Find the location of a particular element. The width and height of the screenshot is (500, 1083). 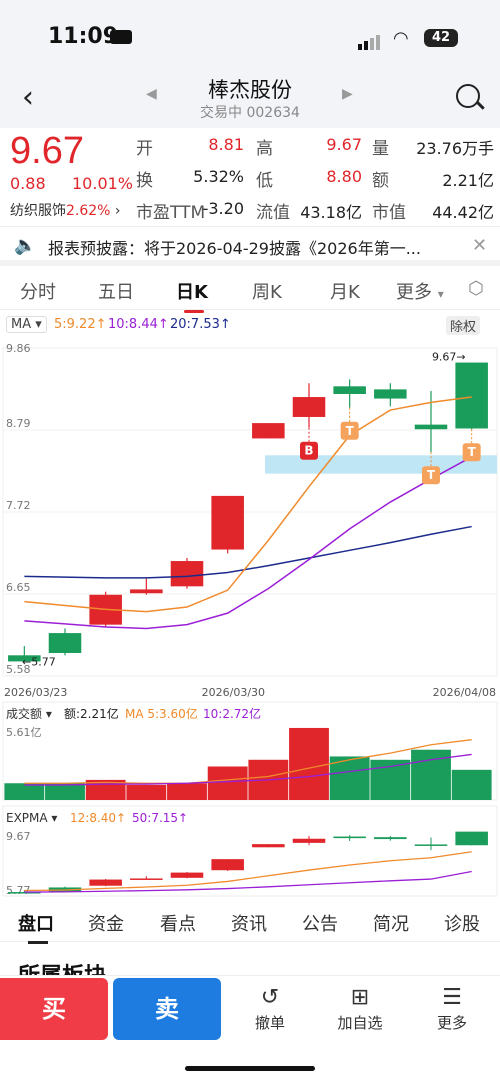

quote-value: 44.42亿 is located at coordinates (463, 212).